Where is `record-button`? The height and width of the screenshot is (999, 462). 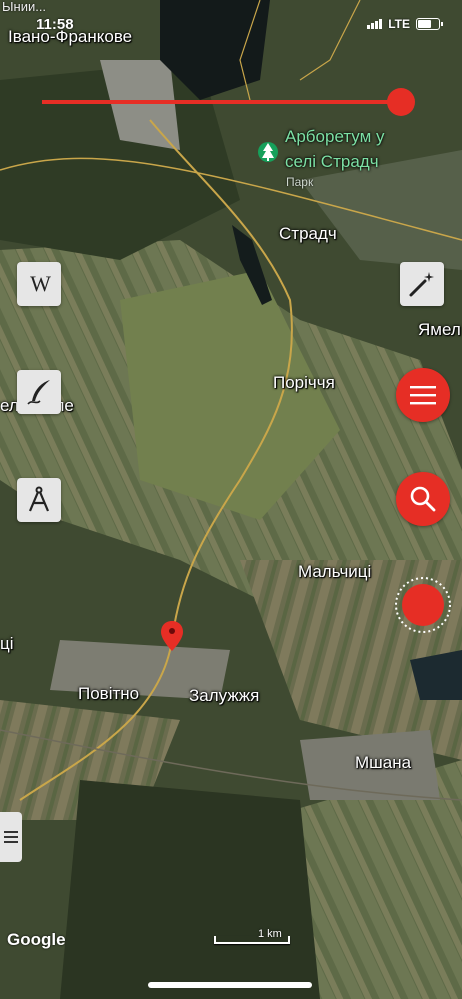 record-button is located at coordinates (423, 605).